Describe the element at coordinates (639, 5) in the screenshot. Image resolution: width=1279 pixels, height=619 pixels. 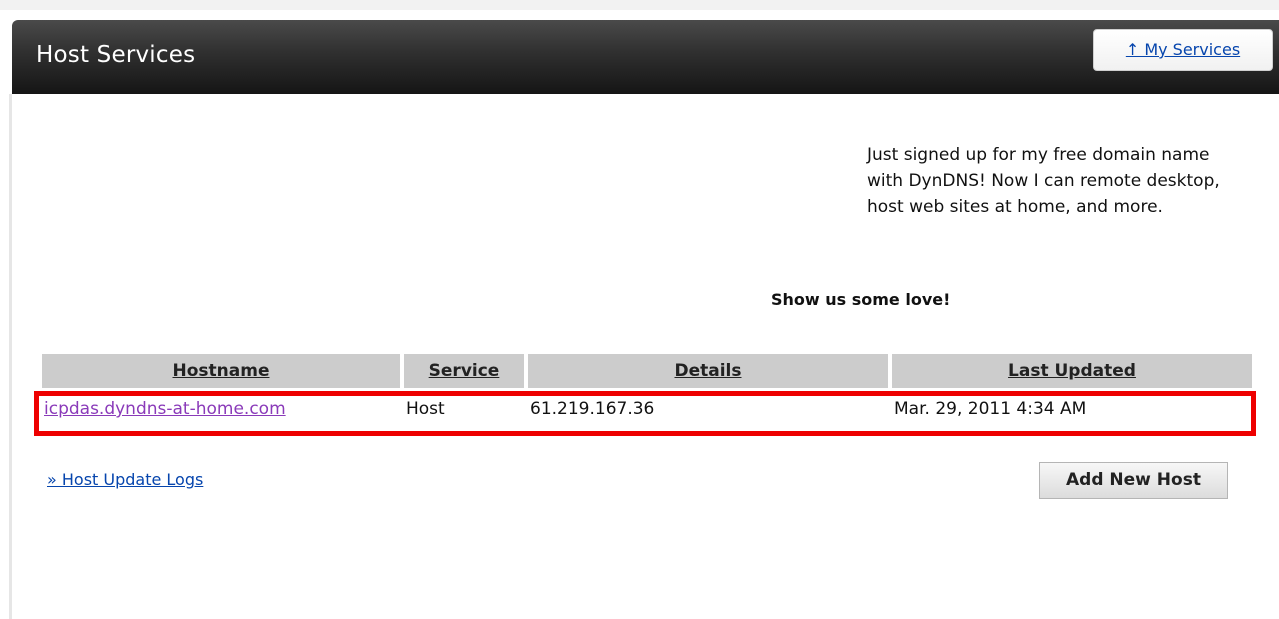
I see `top-strip` at that location.